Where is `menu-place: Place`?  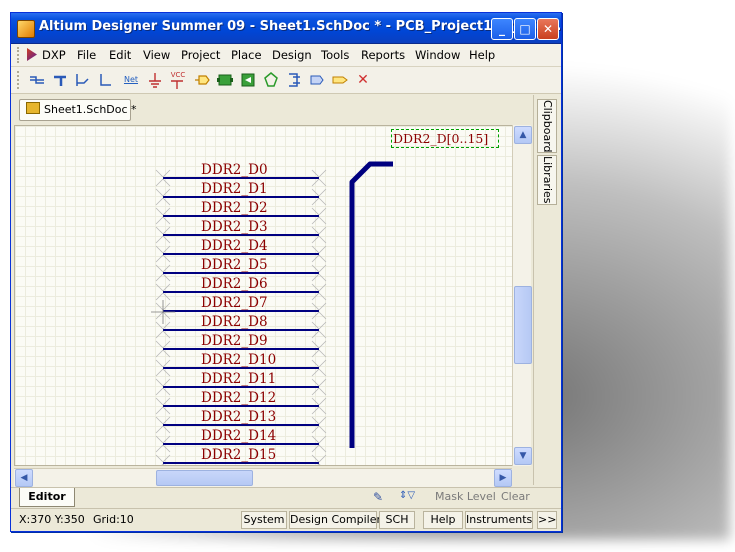
menu-place: Place is located at coordinates (246, 55).